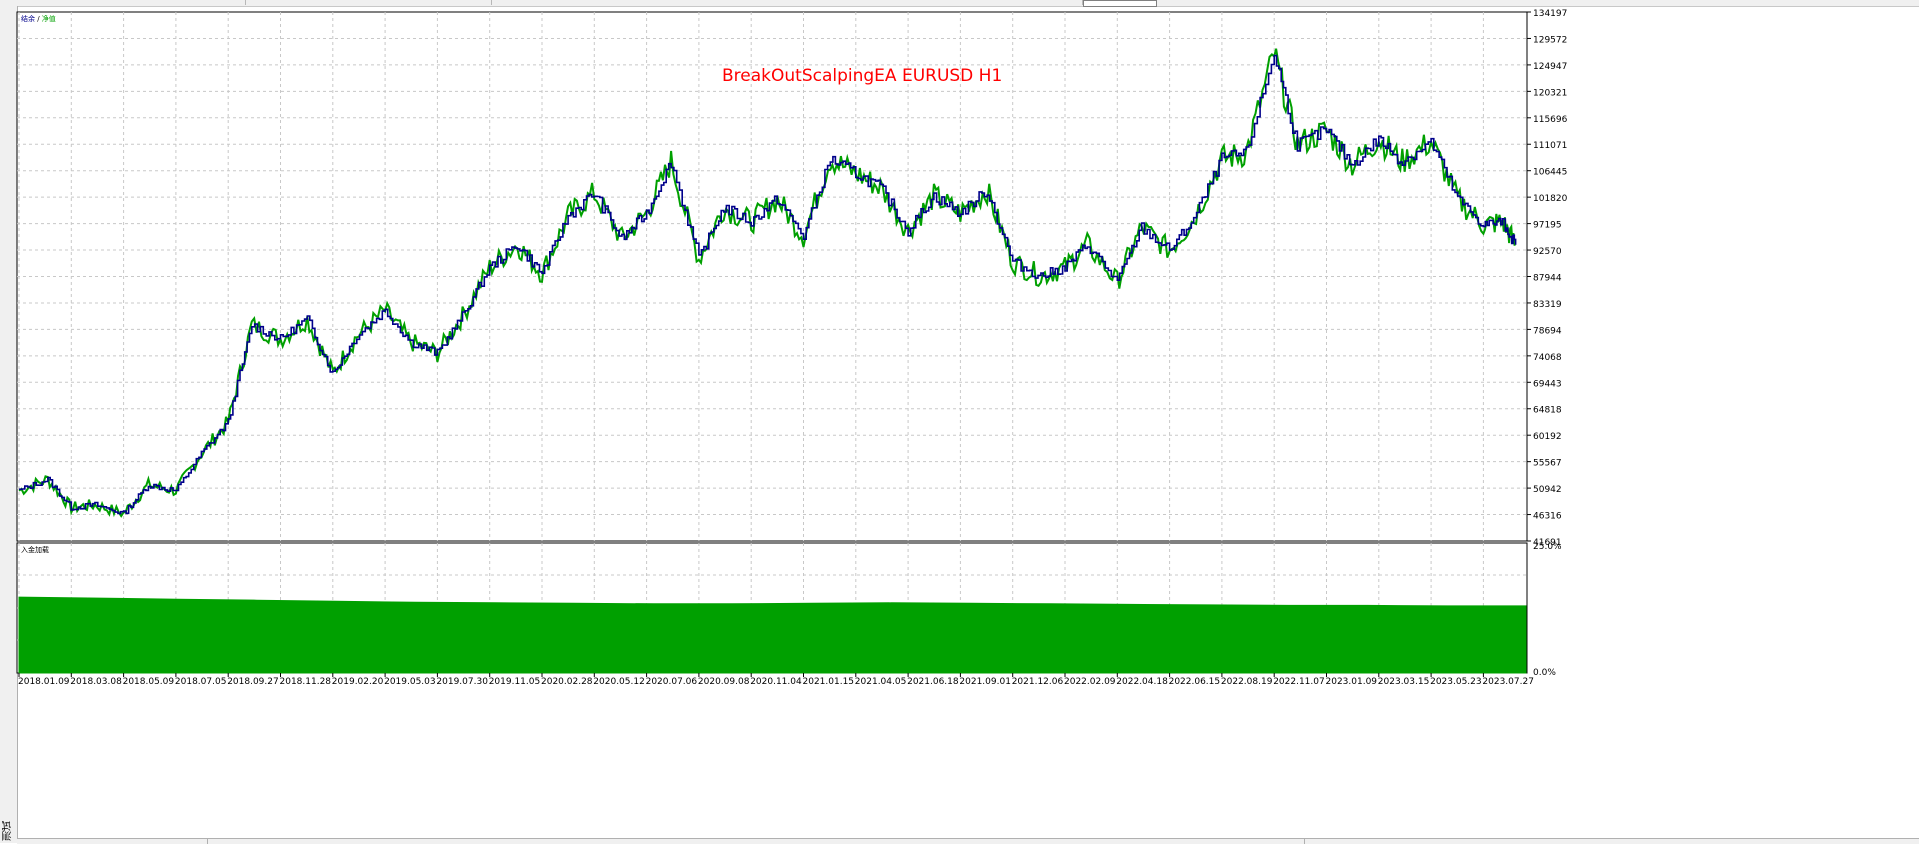 The height and width of the screenshot is (844, 1919). What do you see at coordinates (306, 682) in the screenshot?
I see `x-tick-label: 2018.11.28` at bounding box center [306, 682].